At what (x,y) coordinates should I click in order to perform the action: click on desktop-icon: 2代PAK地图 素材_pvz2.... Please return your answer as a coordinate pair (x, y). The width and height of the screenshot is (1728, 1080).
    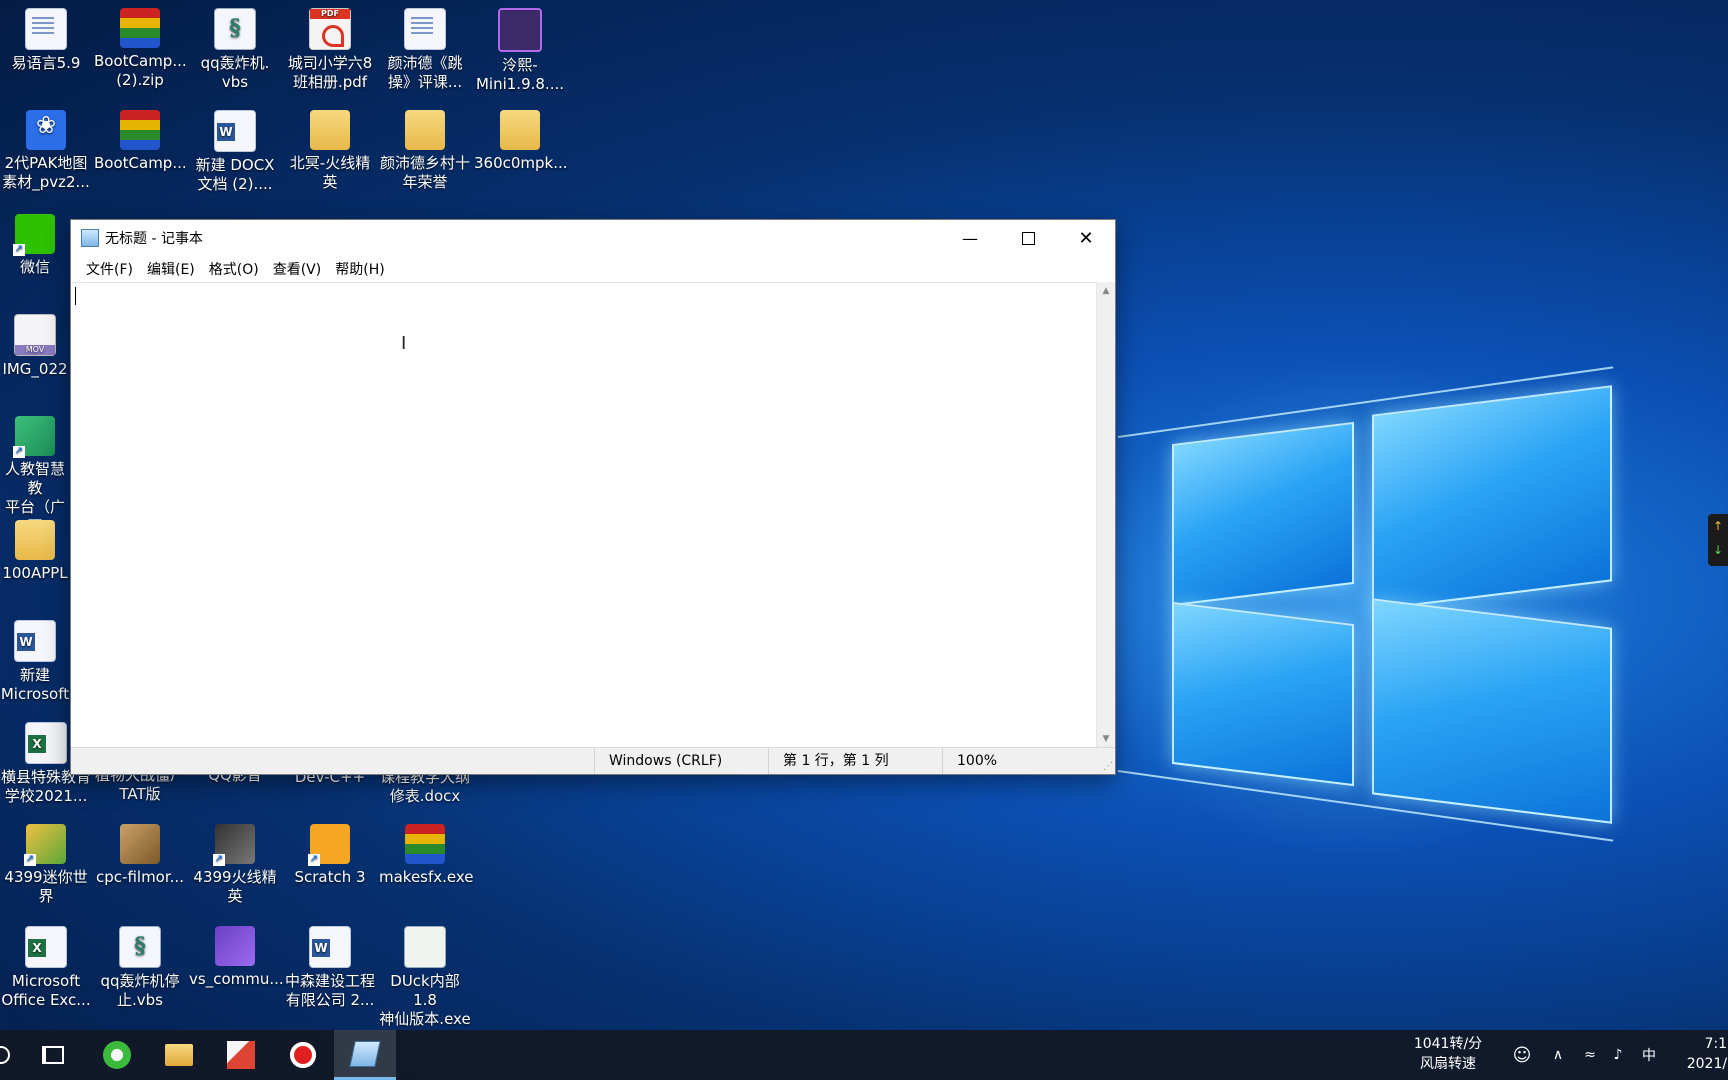
    Looking at the image, I should click on (46, 149).